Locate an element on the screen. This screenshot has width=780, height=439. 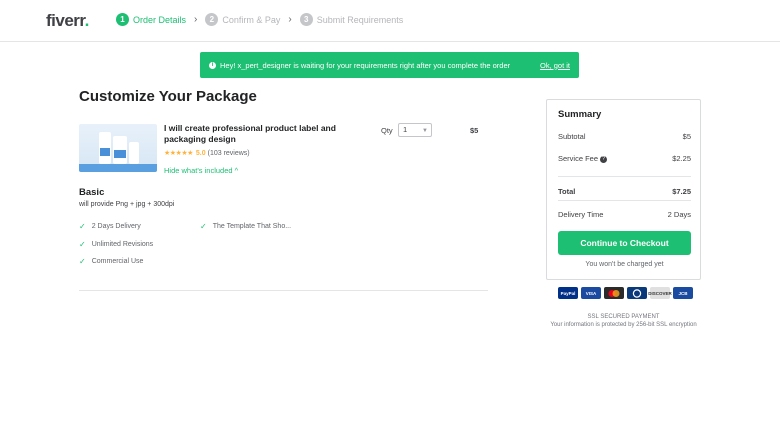
gig-price: $5 is located at coordinates (474, 130).